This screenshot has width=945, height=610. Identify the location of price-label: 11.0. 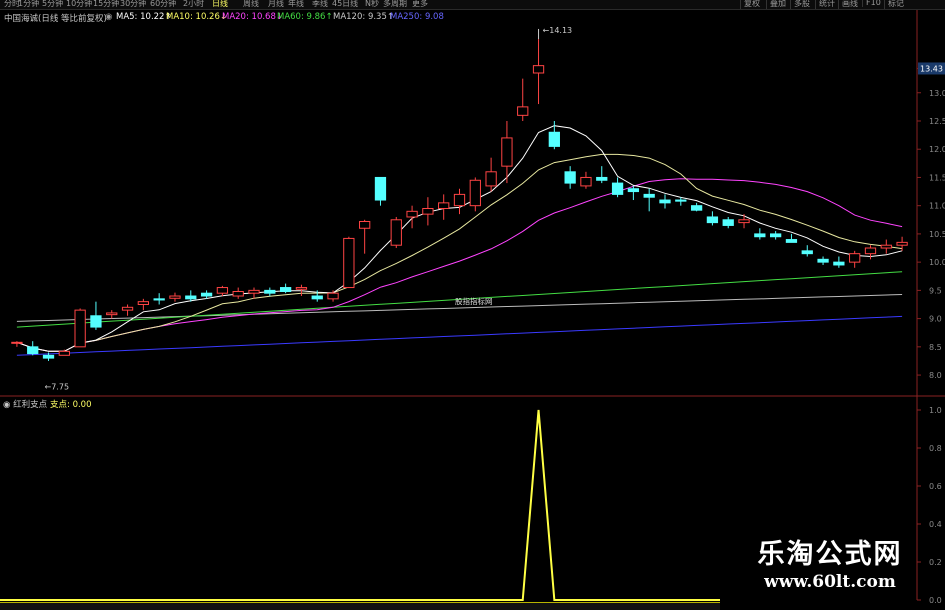
(937, 206).